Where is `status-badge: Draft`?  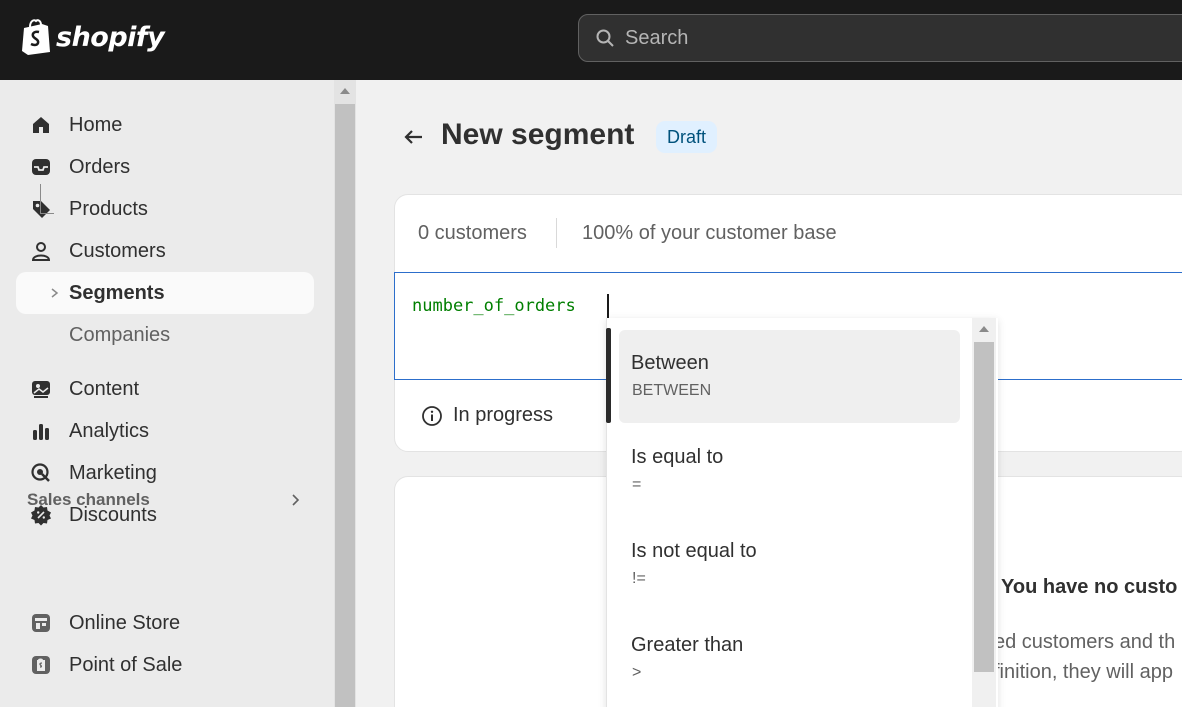 status-badge: Draft is located at coordinates (687, 137).